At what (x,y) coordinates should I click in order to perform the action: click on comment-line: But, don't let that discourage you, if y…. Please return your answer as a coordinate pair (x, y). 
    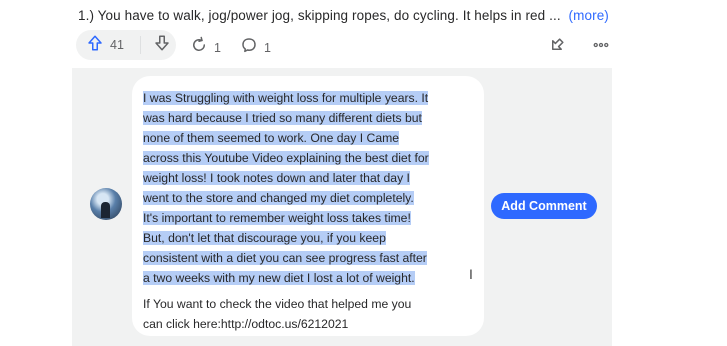
    Looking at the image, I should click on (264, 238).